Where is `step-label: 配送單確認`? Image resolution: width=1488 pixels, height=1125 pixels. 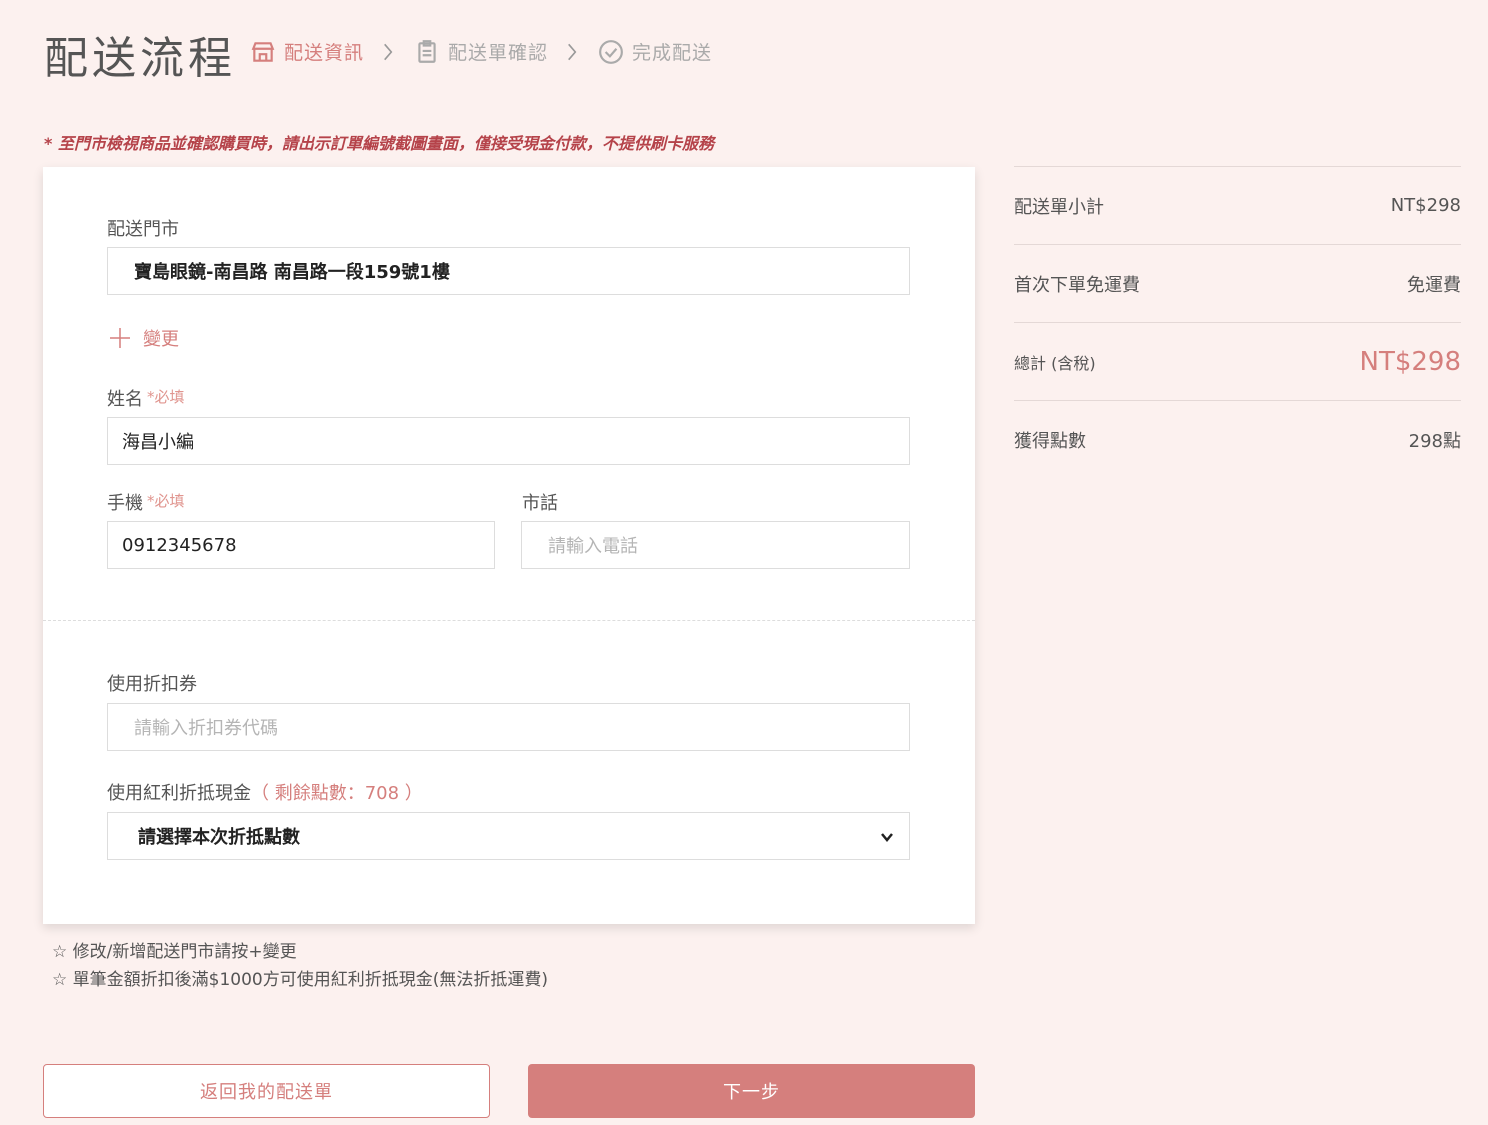 step-label: 配送單確認 is located at coordinates (498, 53).